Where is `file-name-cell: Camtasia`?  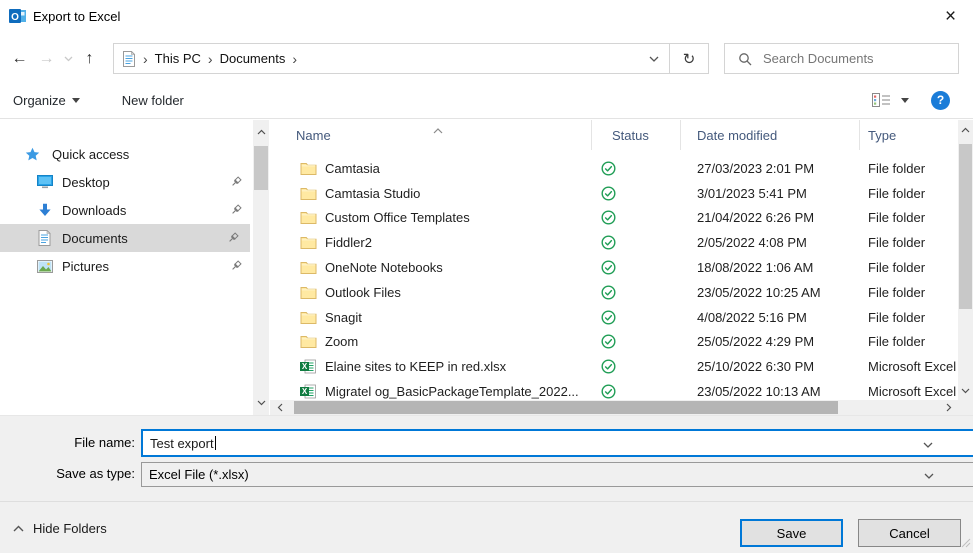 file-name-cell: Camtasia is located at coordinates (431, 168).